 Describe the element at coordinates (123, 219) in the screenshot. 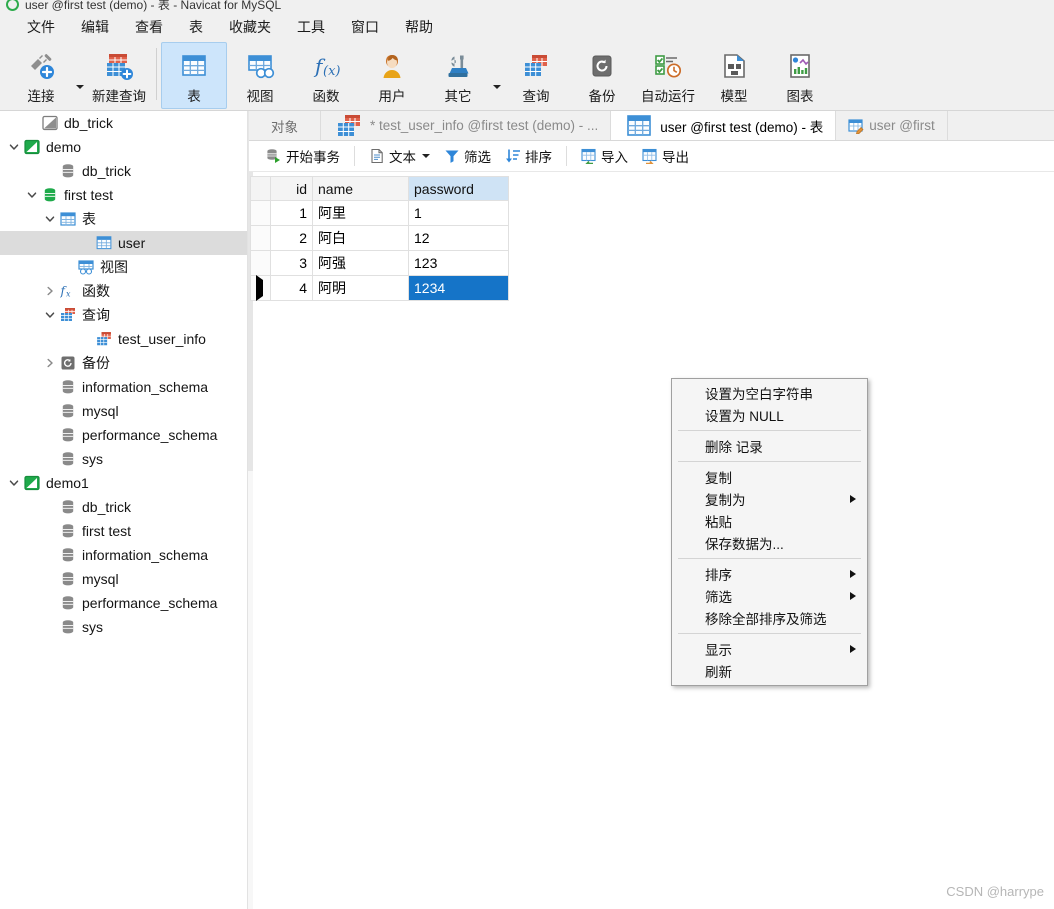

I see `tree-node-: 表` at that location.